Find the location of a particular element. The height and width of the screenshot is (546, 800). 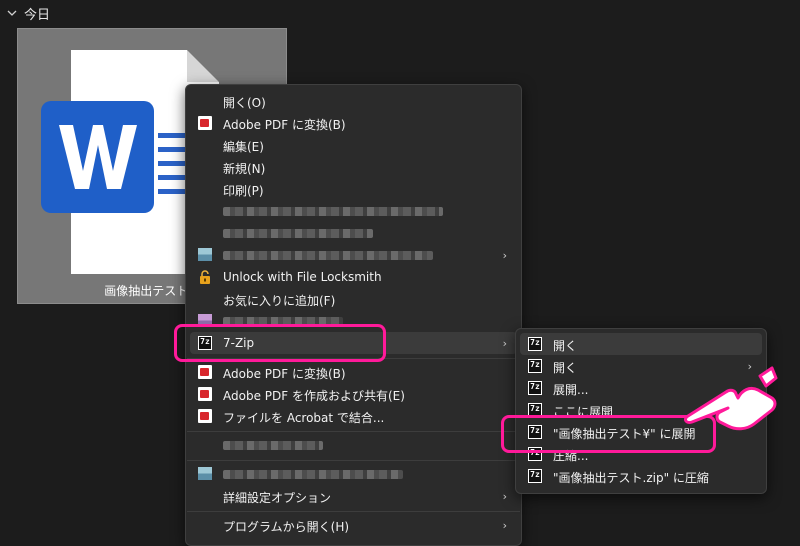

highlight-7zip is located at coordinates (280, 343).